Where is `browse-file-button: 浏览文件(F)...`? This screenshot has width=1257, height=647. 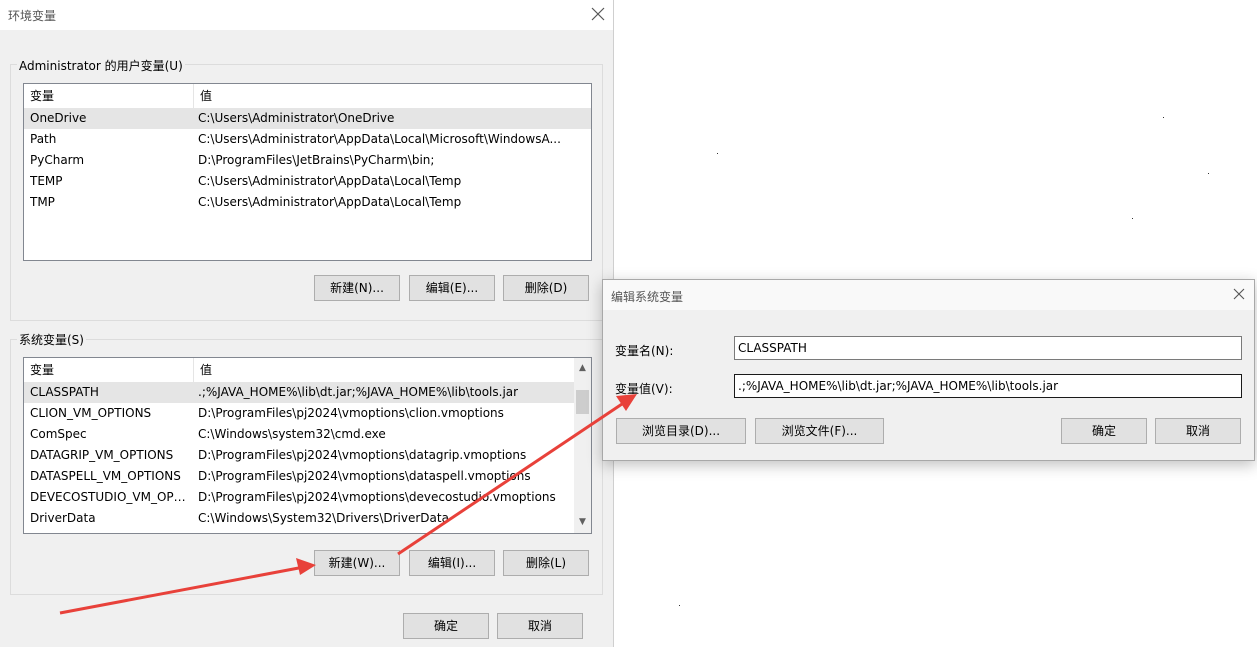 browse-file-button: 浏览文件(F)... is located at coordinates (819, 431).